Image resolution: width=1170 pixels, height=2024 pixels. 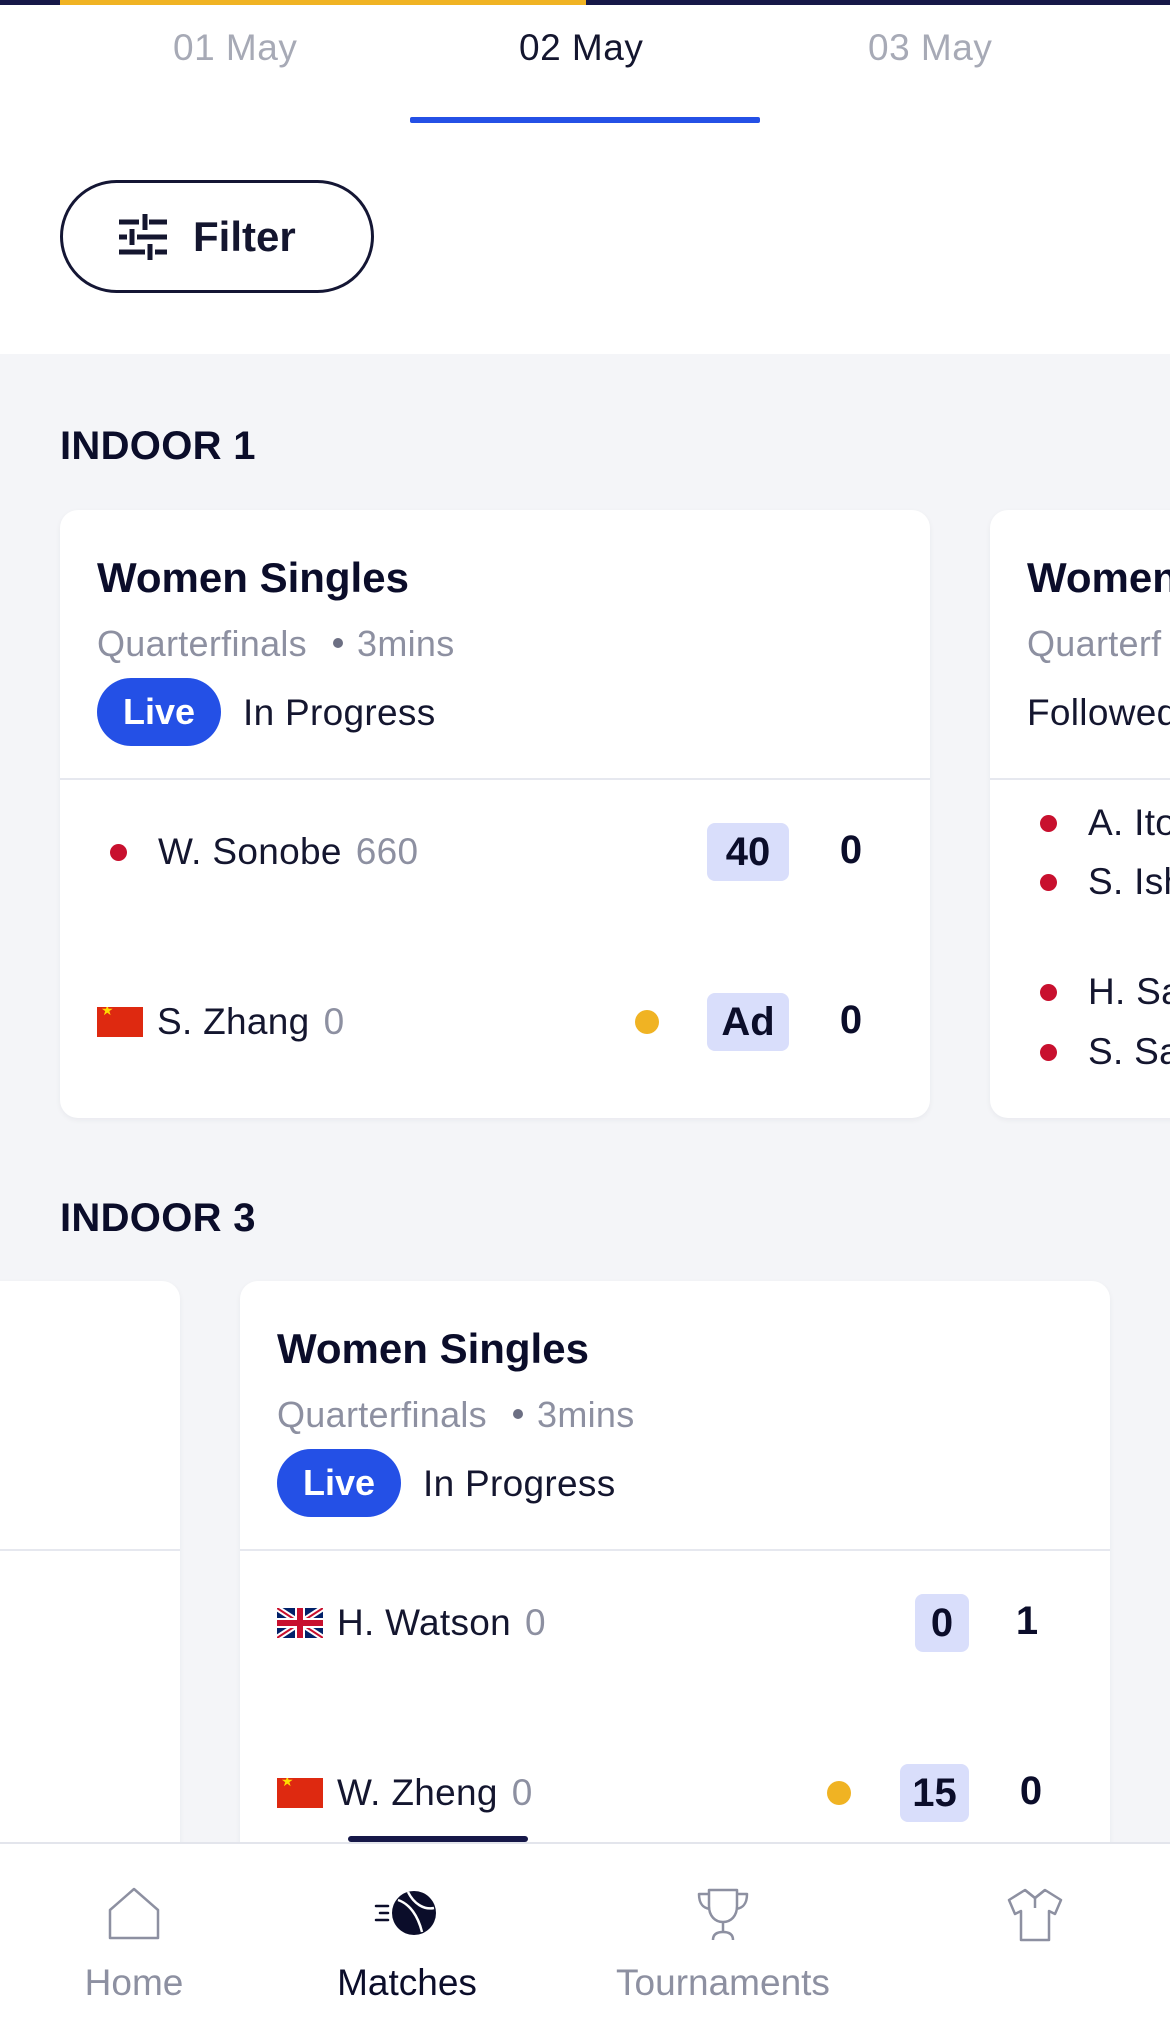 I want to click on trophy-icon, so click(x=723, y=1914).